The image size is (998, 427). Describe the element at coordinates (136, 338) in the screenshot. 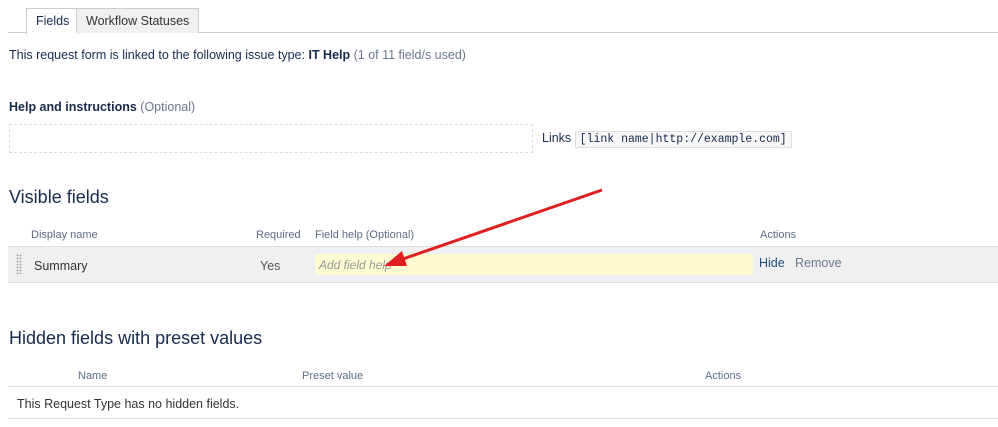

I see `hidden-fields-title: Hidden fields with preset values` at that location.